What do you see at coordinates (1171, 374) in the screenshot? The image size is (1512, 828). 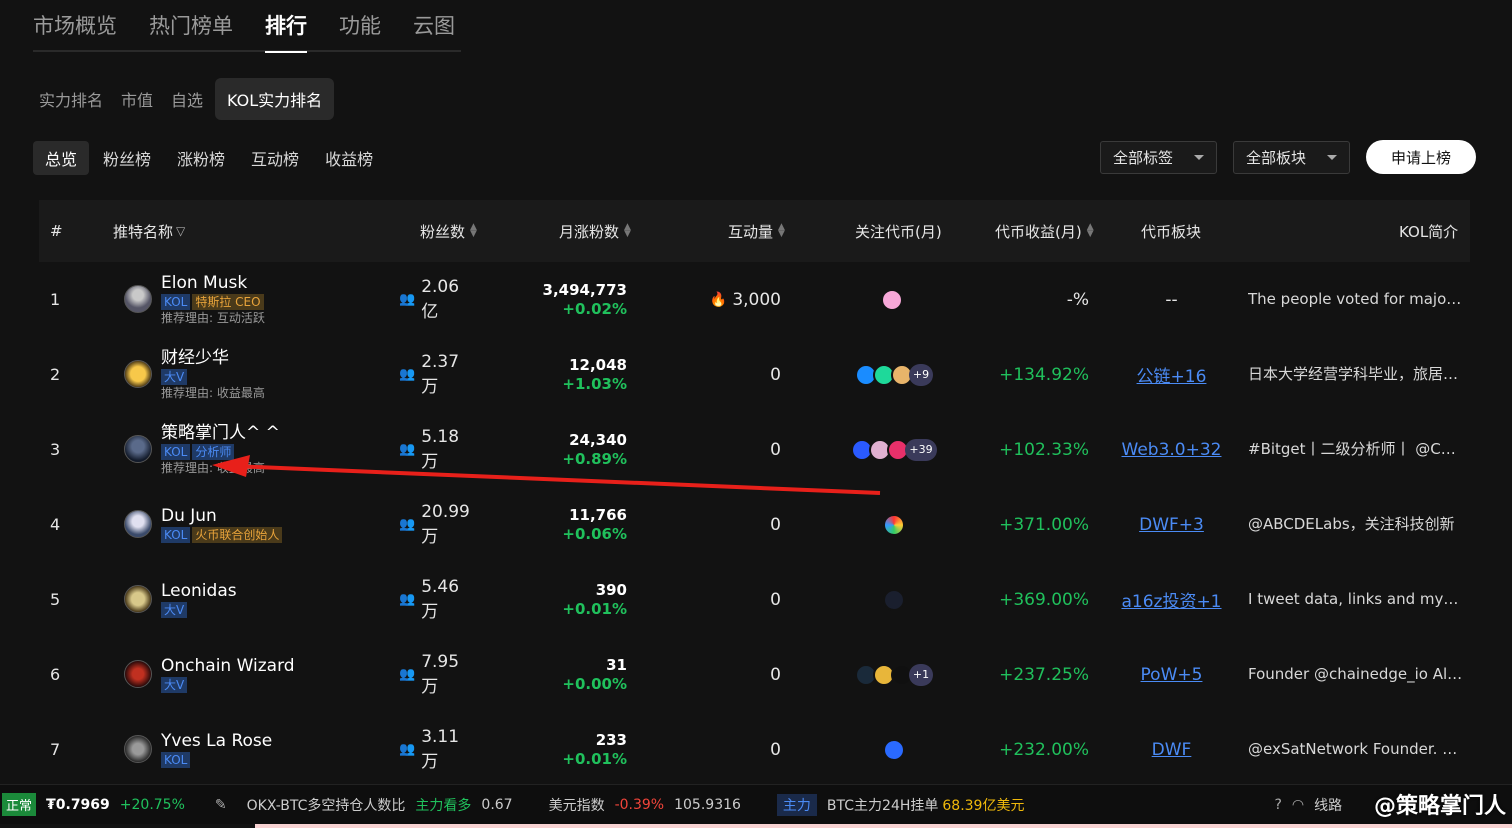 I see `sector-link: 公链+16` at bounding box center [1171, 374].